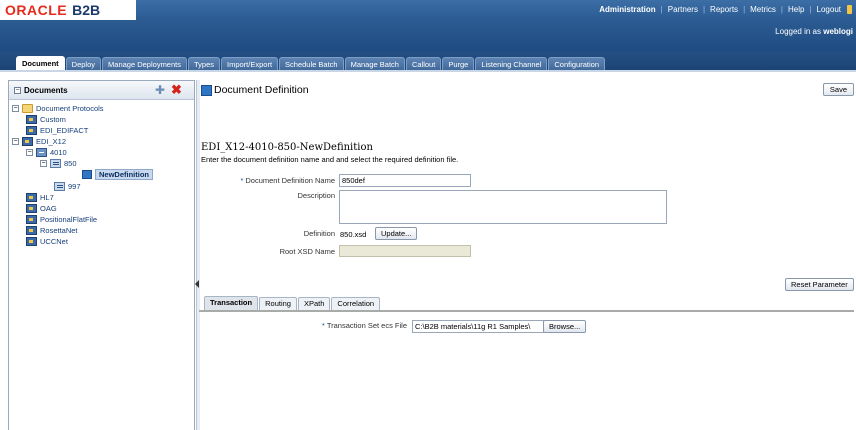 Image resolution: width=856 pixels, height=430 pixels. Describe the element at coordinates (70, 108) in the screenshot. I see `tree-item-label: Document Protocols` at that location.